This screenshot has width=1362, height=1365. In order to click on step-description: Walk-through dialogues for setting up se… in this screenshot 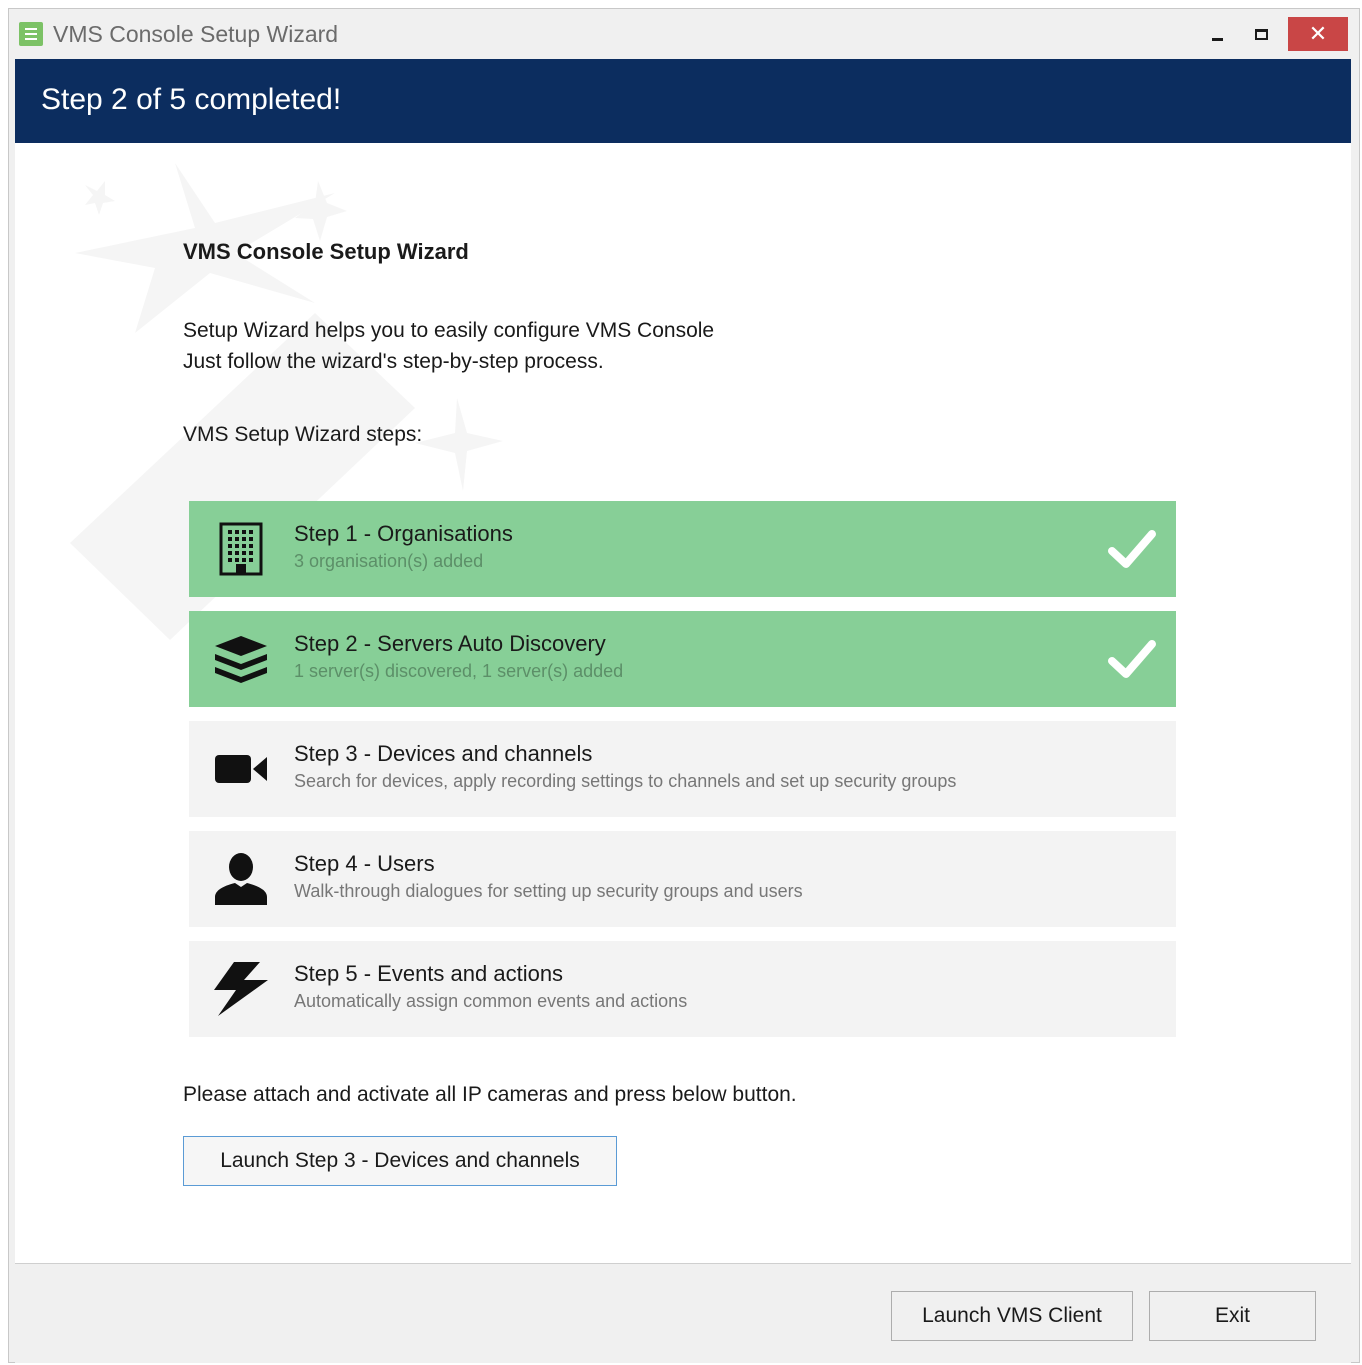, I will do `click(548, 891)`.